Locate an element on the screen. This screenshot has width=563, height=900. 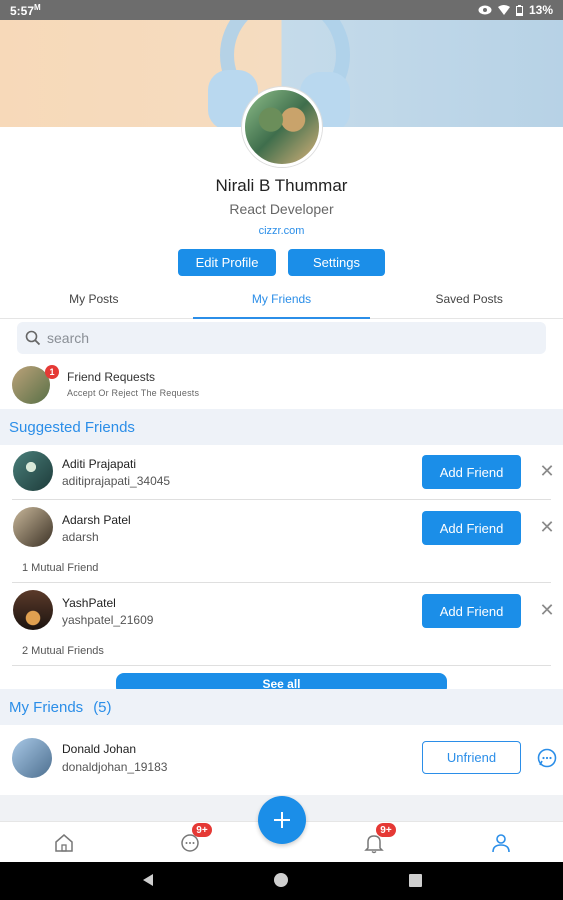
back-icon is located at coordinates (148, 880).